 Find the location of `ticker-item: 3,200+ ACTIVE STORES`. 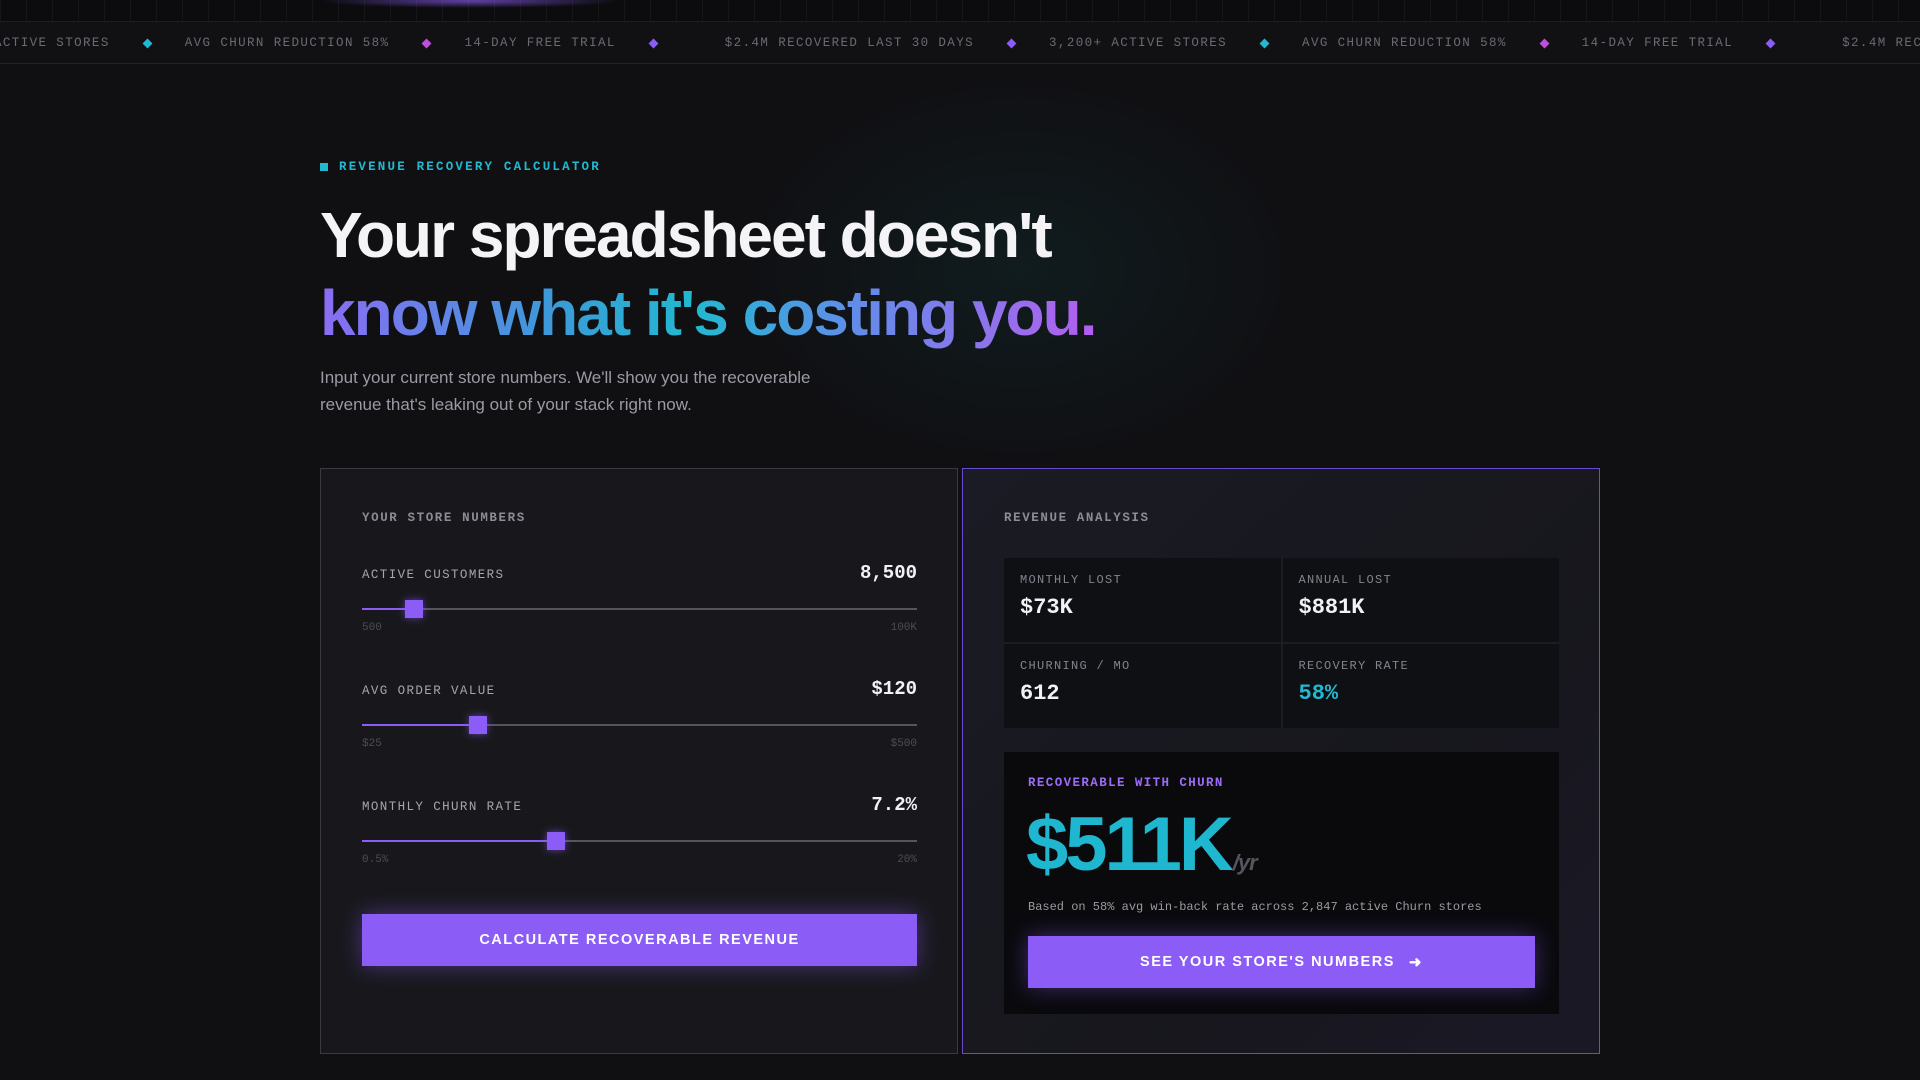

ticker-item: 3,200+ ACTIVE STORES is located at coordinates (1175, 43).